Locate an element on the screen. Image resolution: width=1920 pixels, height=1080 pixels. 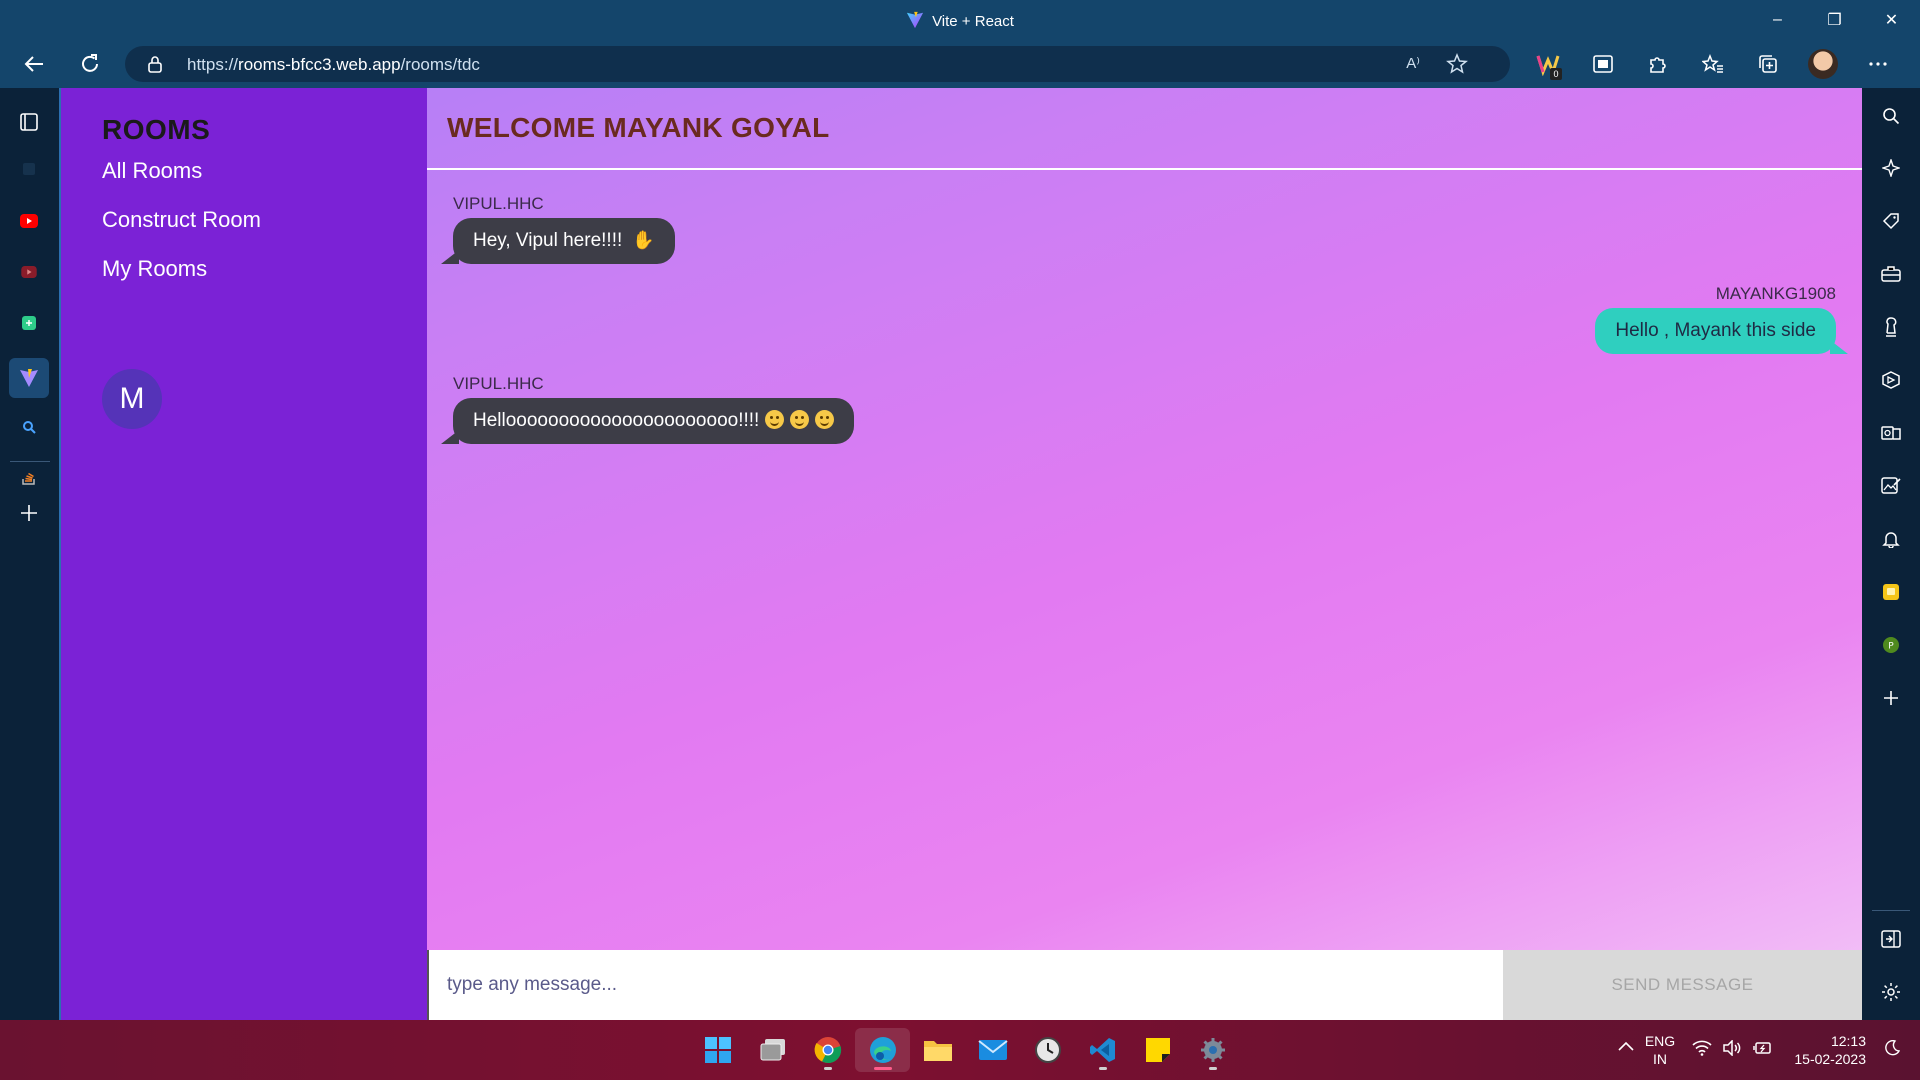
restore-button: ❐ is located at coordinates (1834, 20).